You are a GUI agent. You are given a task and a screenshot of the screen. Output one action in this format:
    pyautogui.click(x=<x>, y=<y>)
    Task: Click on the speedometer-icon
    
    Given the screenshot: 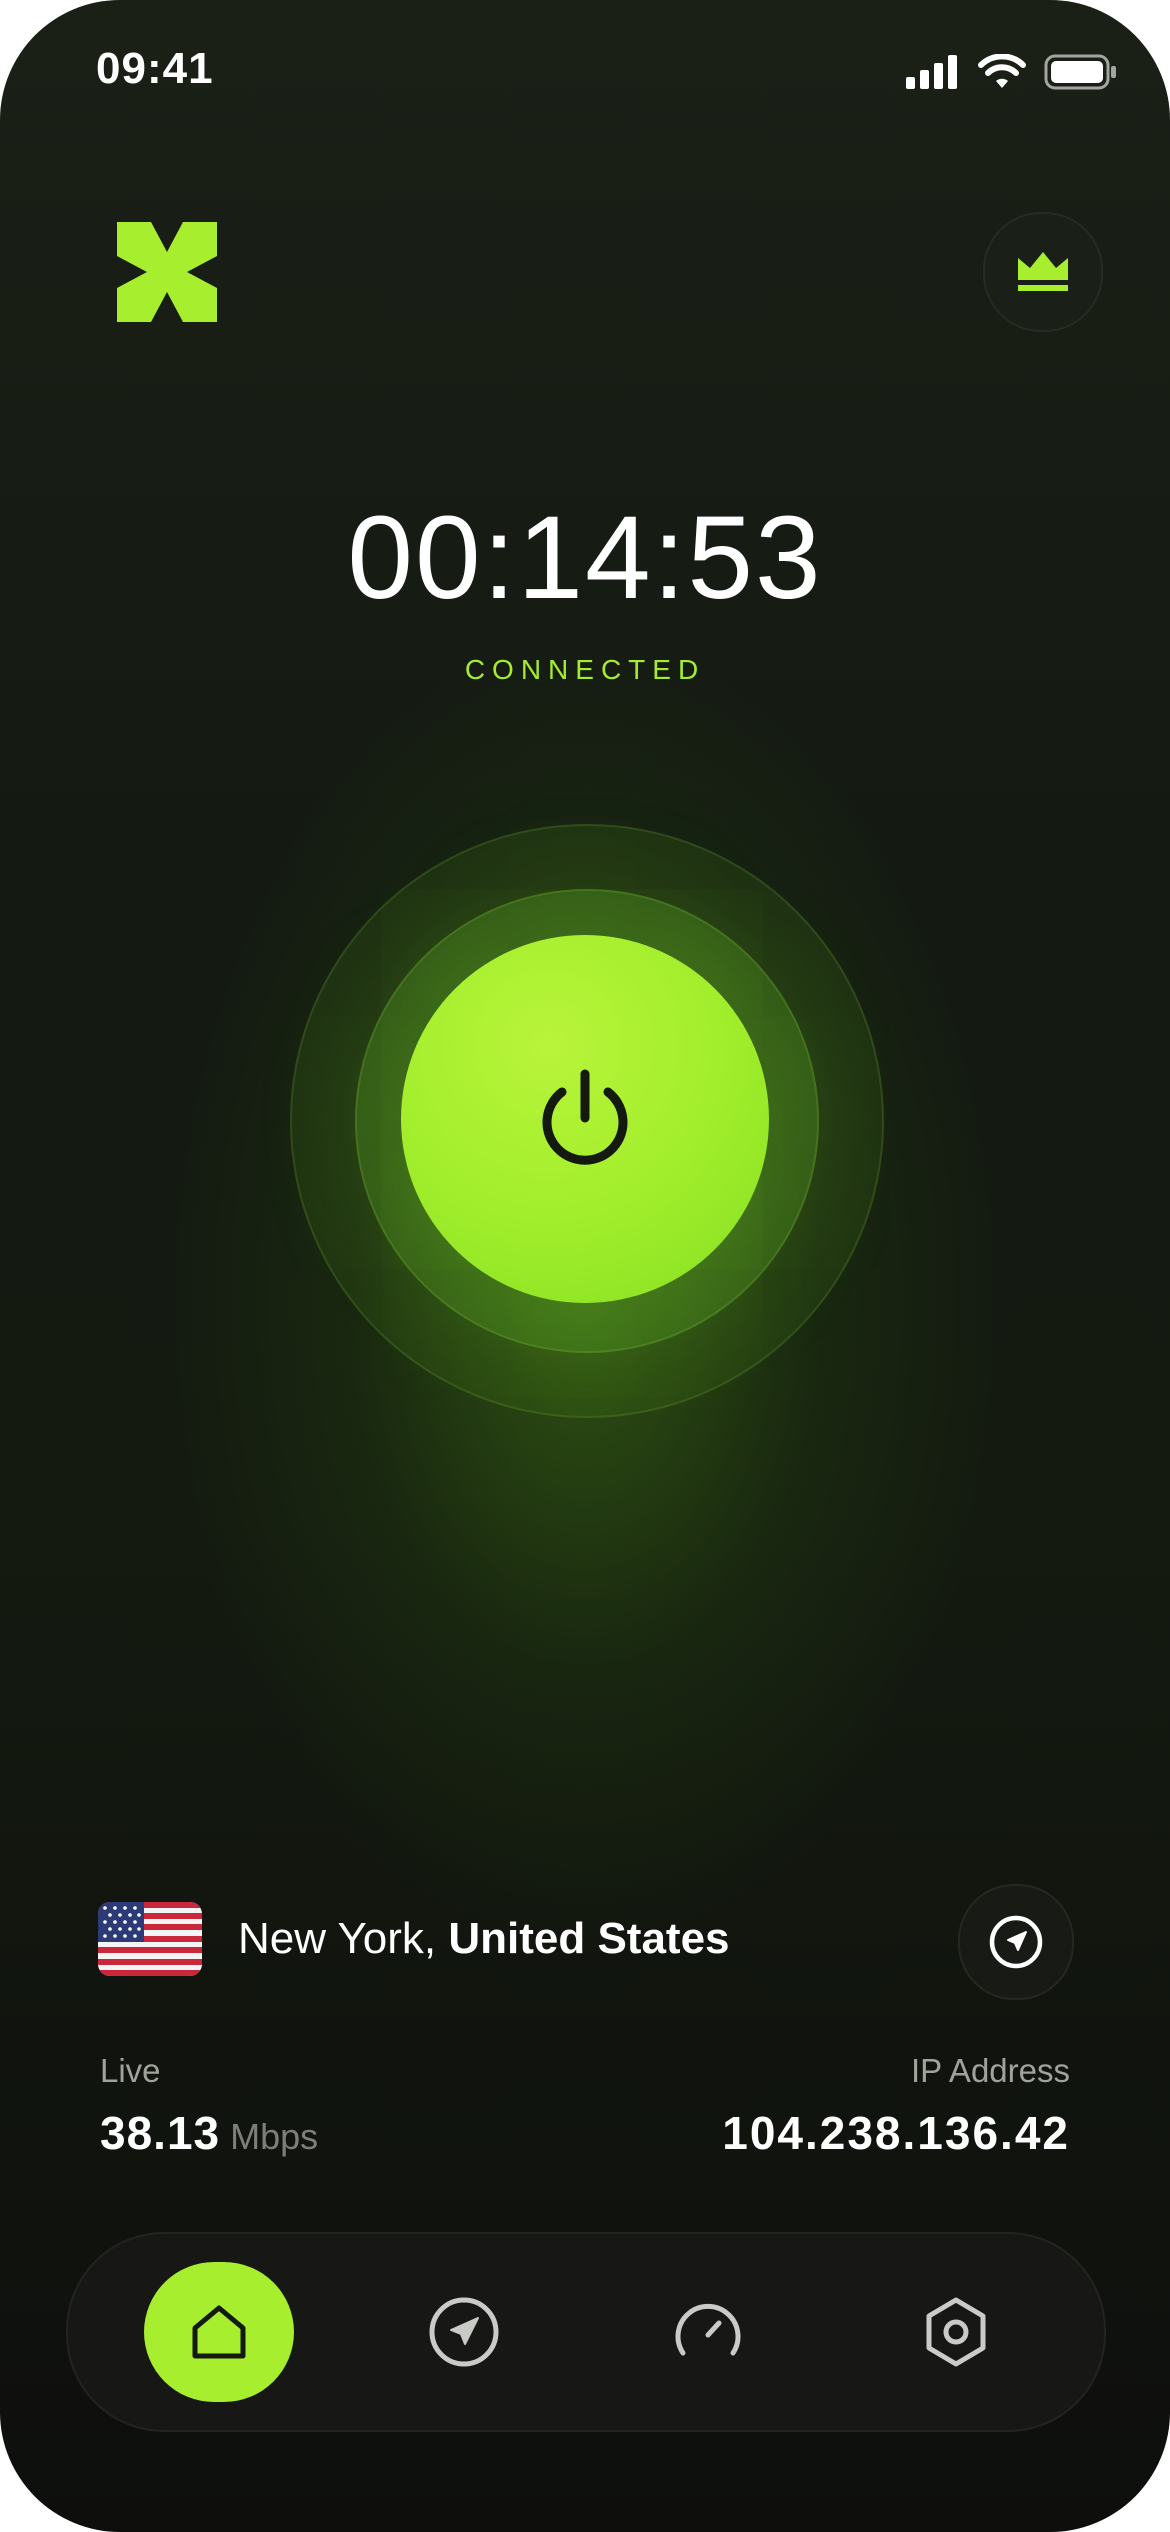 What is the action you would take?
    pyautogui.click(x=708, y=2329)
    